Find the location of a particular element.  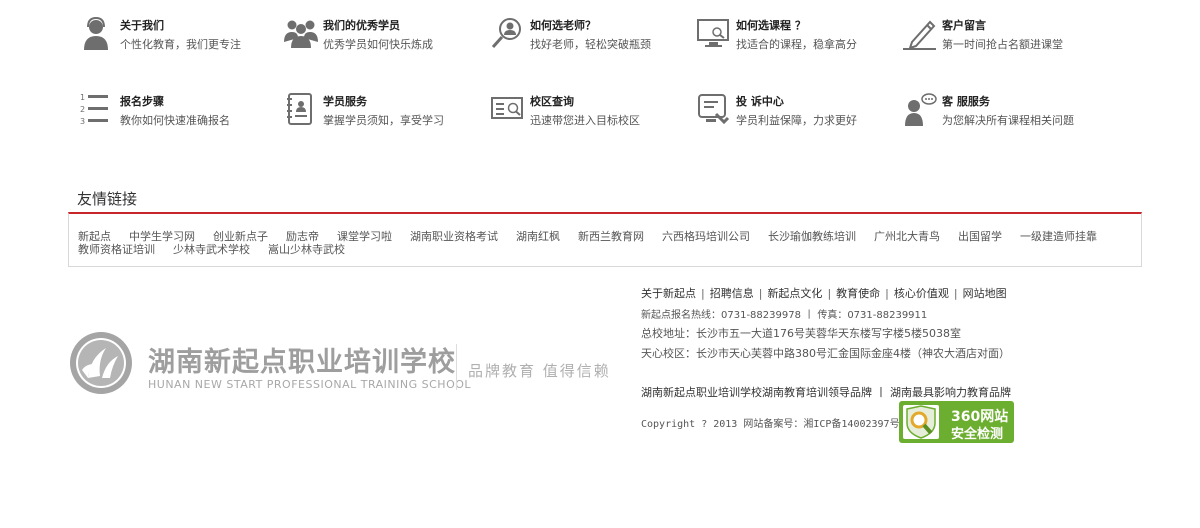

friend-link: 嵩山少林寺武校 is located at coordinates (306, 249).